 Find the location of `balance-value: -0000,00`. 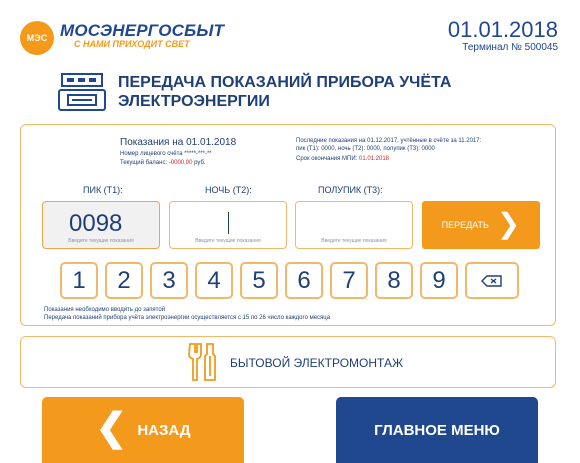

balance-value: -0000,00 is located at coordinates (180, 163).